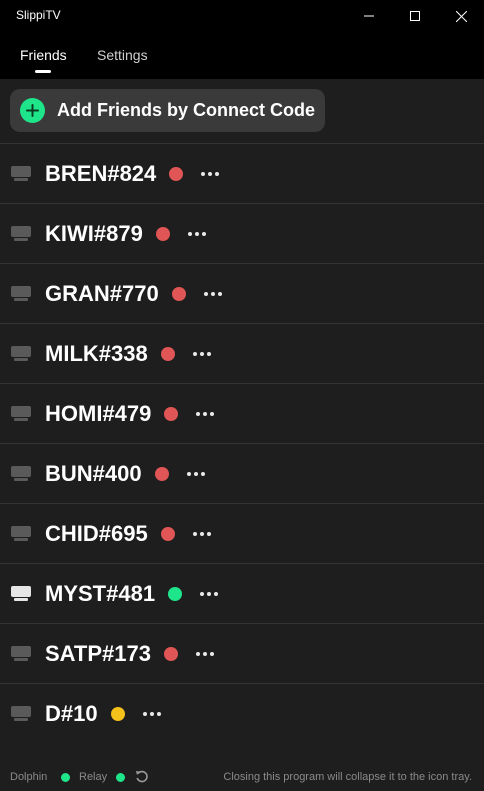 The height and width of the screenshot is (791, 484). I want to click on active-tab-indicator, so click(43, 71).